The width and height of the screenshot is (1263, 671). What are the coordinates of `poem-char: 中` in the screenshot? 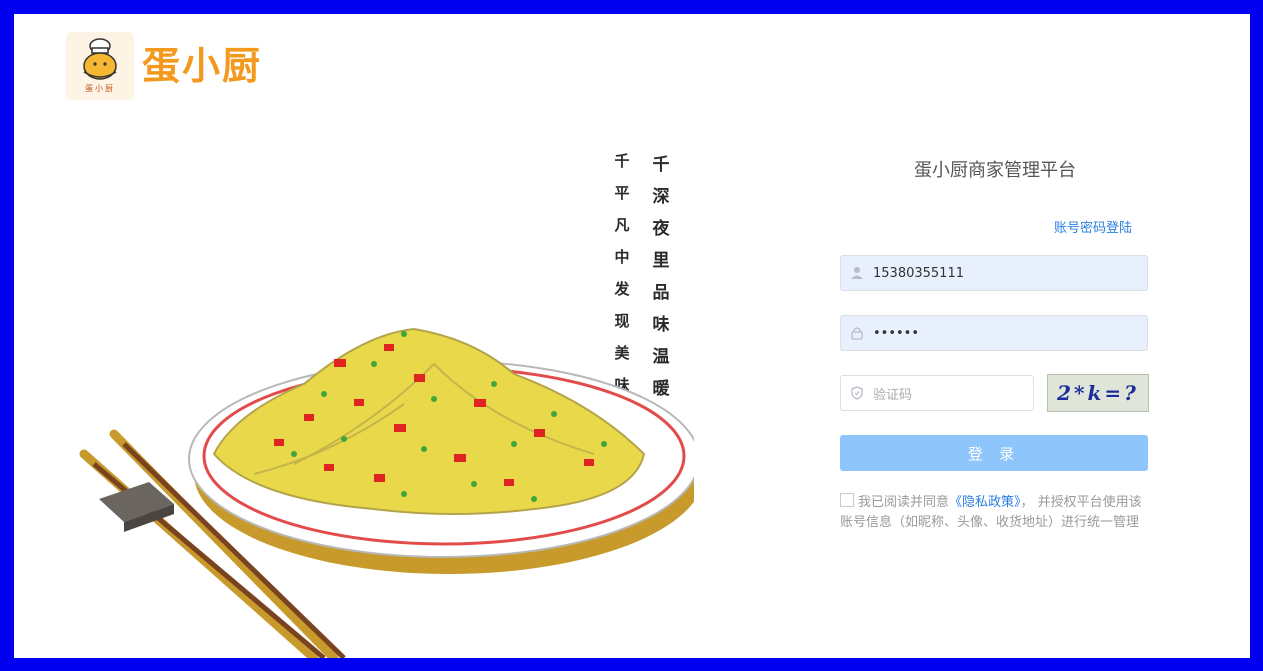 It's located at (622, 257).